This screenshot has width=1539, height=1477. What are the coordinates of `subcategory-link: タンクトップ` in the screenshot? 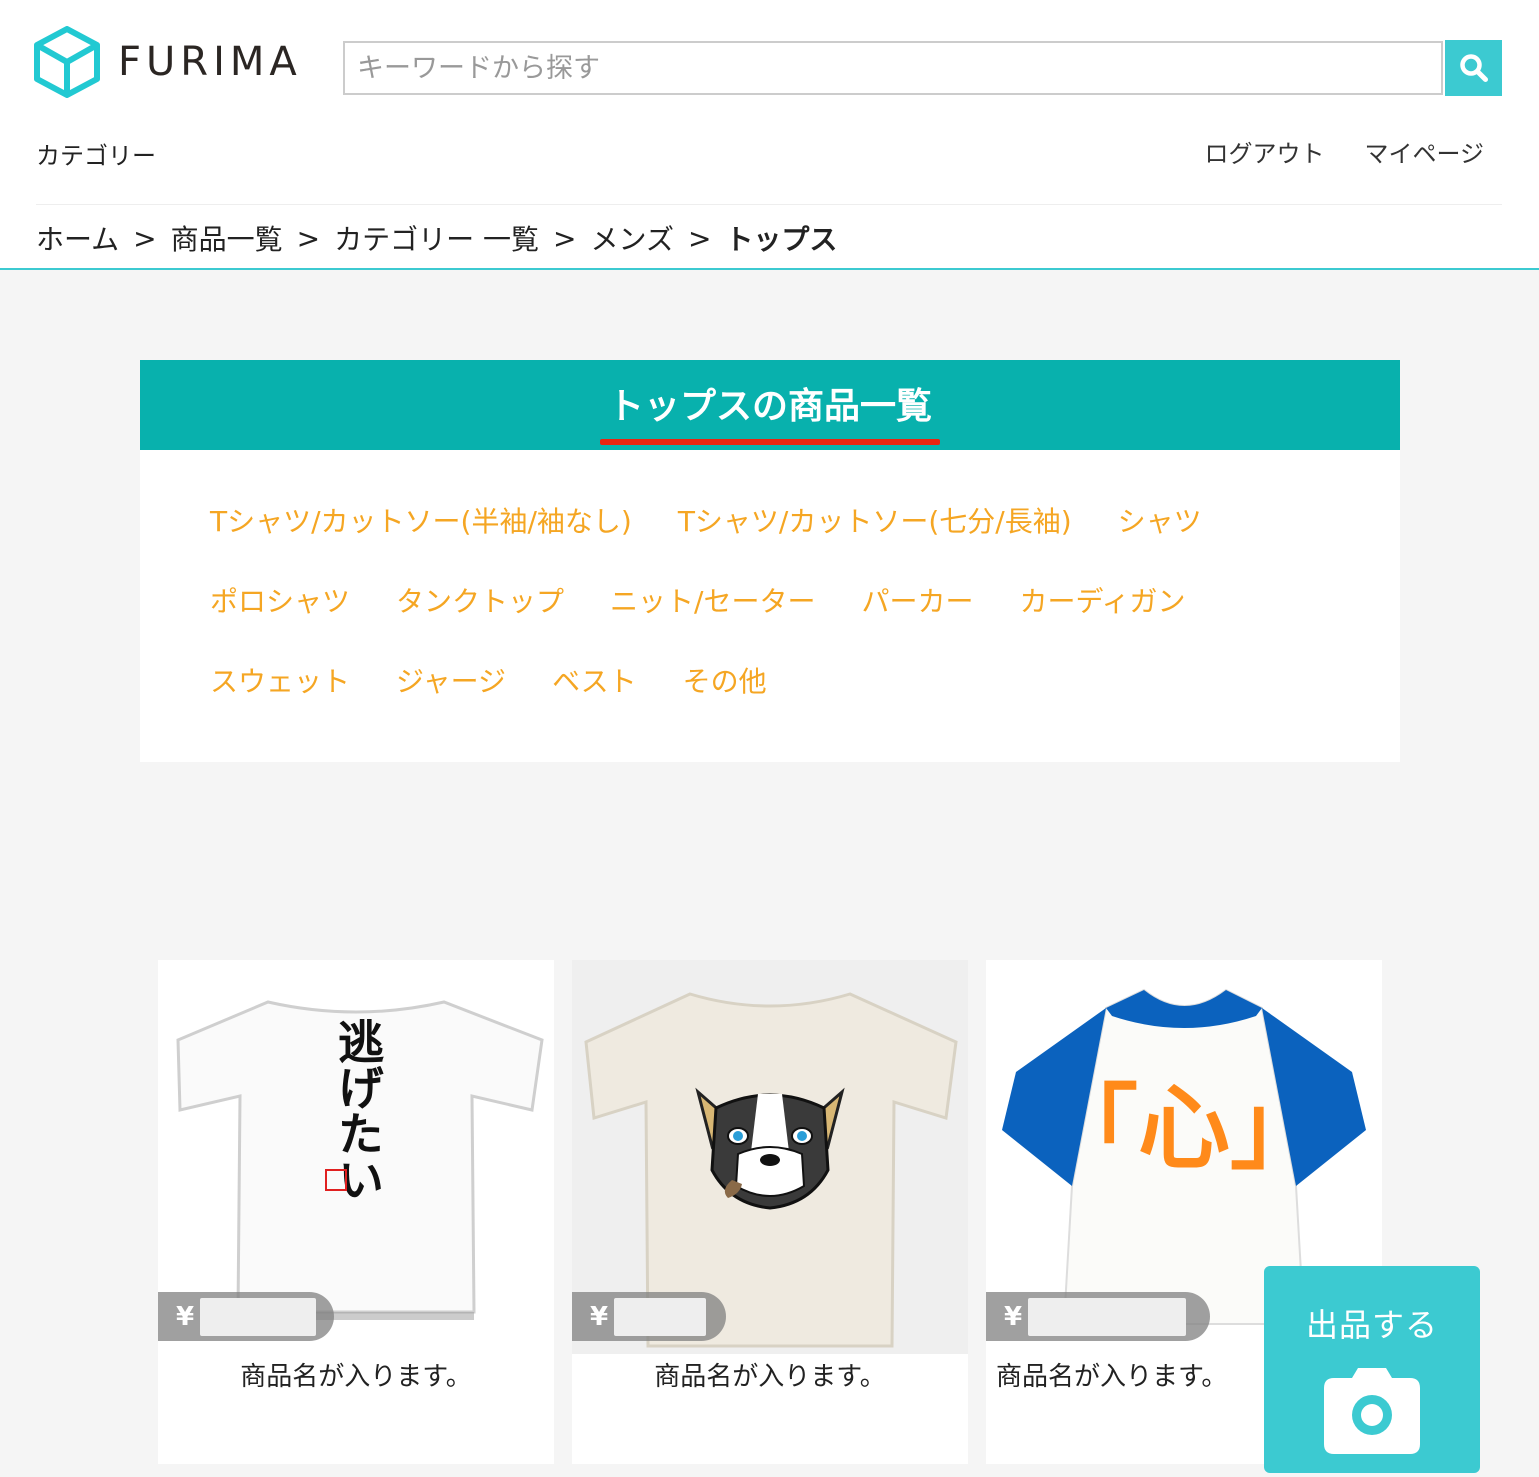 It's located at (480, 620).